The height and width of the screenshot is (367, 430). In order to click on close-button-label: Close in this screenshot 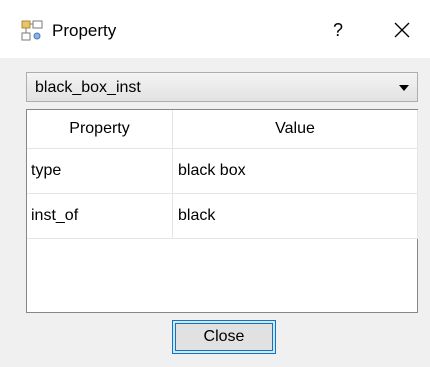, I will do `click(224, 337)`.